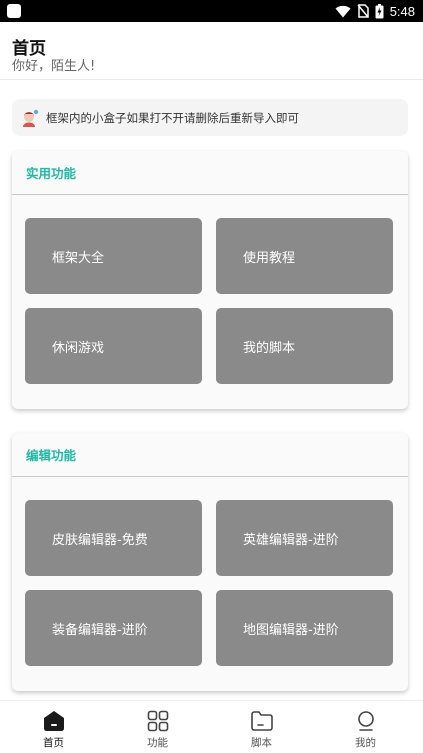  Describe the element at coordinates (304, 346) in the screenshot. I see `tile-my-scripts: 我的脚本` at that location.